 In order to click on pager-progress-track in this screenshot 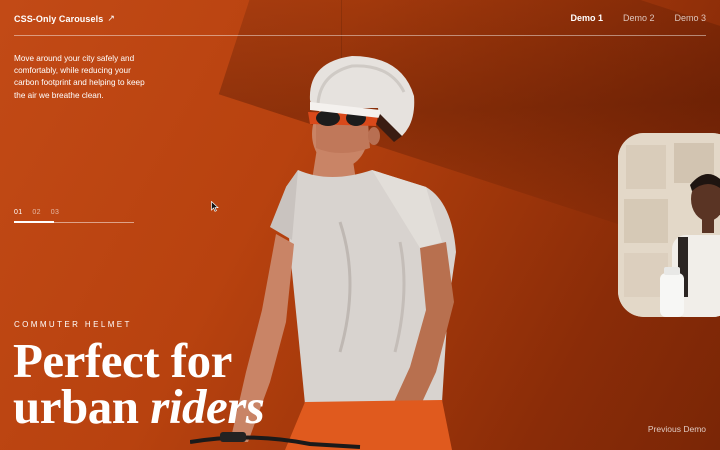, I will do `click(74, 222)`.